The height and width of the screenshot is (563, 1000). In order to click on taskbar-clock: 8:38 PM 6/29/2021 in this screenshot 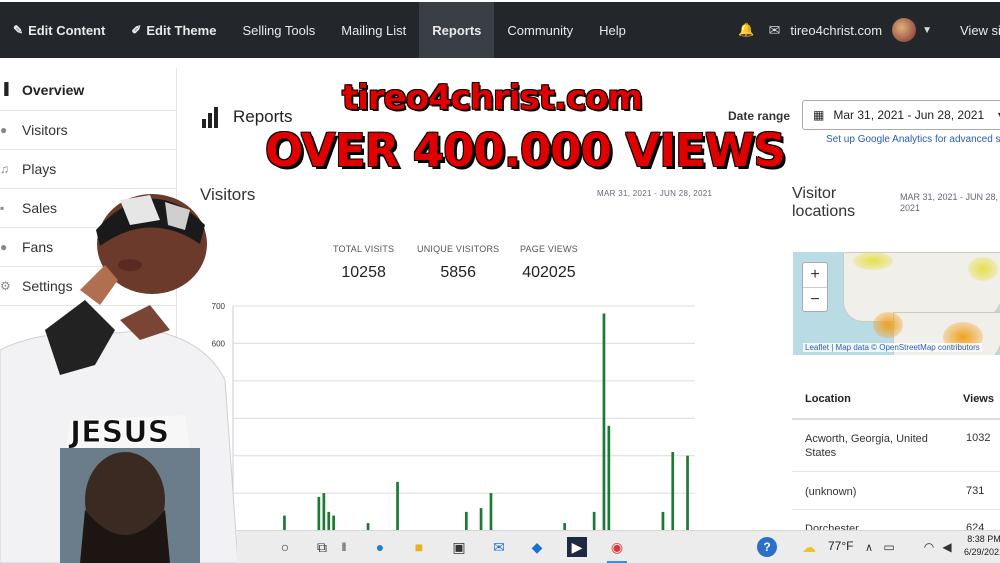, I will do `click(982, 546)`.